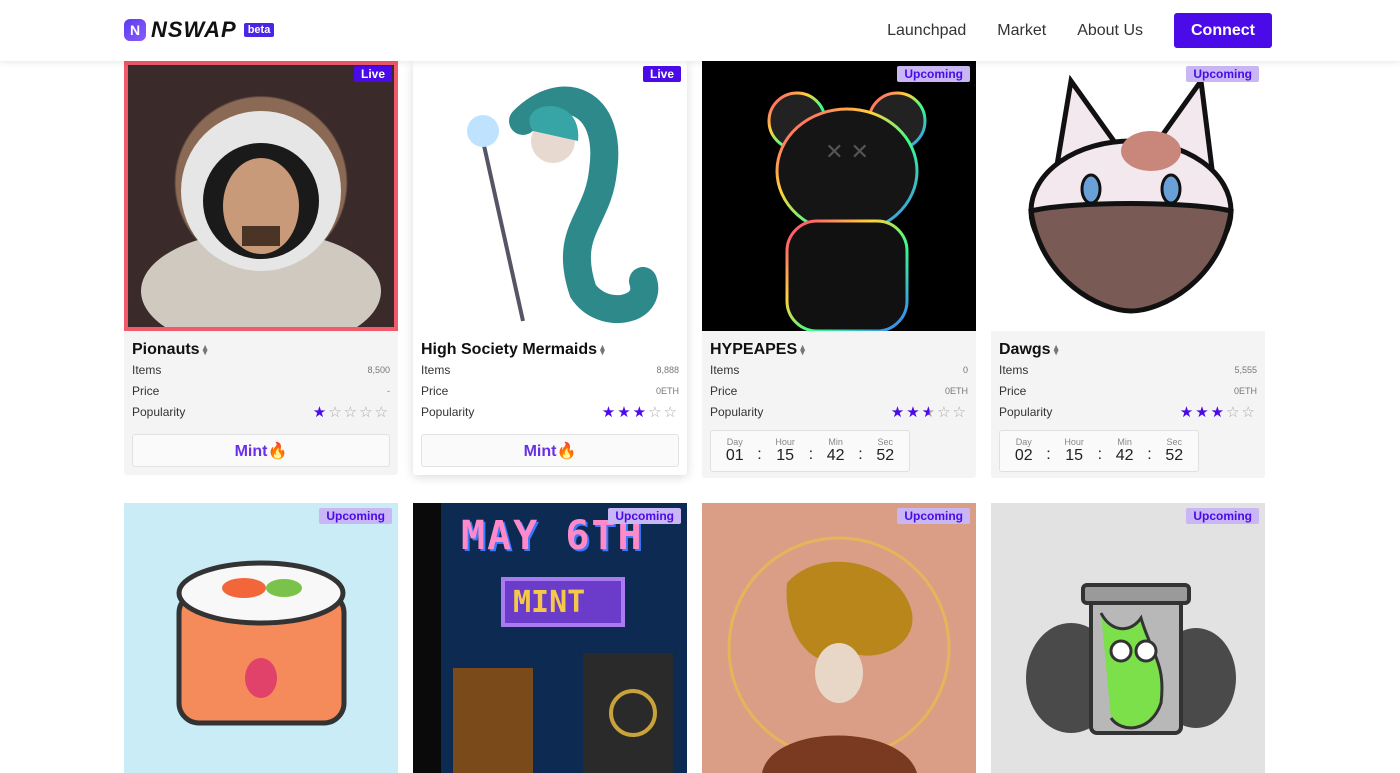 This screenshot has width=1400, height=773. What do you see at coordinates (847, 211) in the screenshot?
I see `chrome-bear-illustration: ✕ ✕` at bounding box center [847, 211].